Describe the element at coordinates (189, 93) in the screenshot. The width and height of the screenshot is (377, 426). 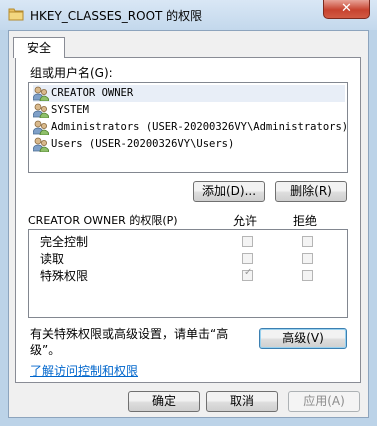
I see `list-item: CREATOR OWNER` at that location.